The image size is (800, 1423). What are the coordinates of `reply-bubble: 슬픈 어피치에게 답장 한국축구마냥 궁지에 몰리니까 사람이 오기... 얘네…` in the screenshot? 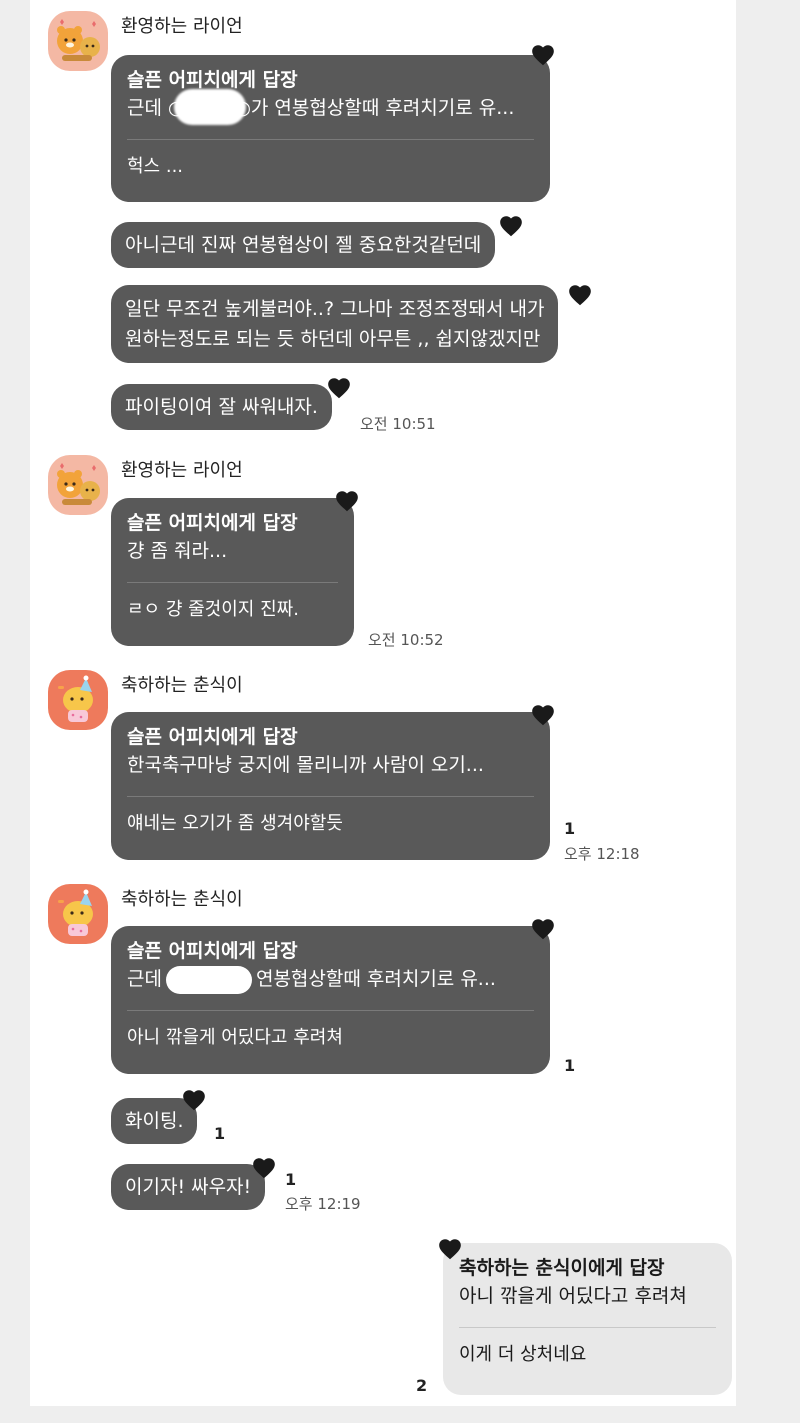 It's located at (330, 786).